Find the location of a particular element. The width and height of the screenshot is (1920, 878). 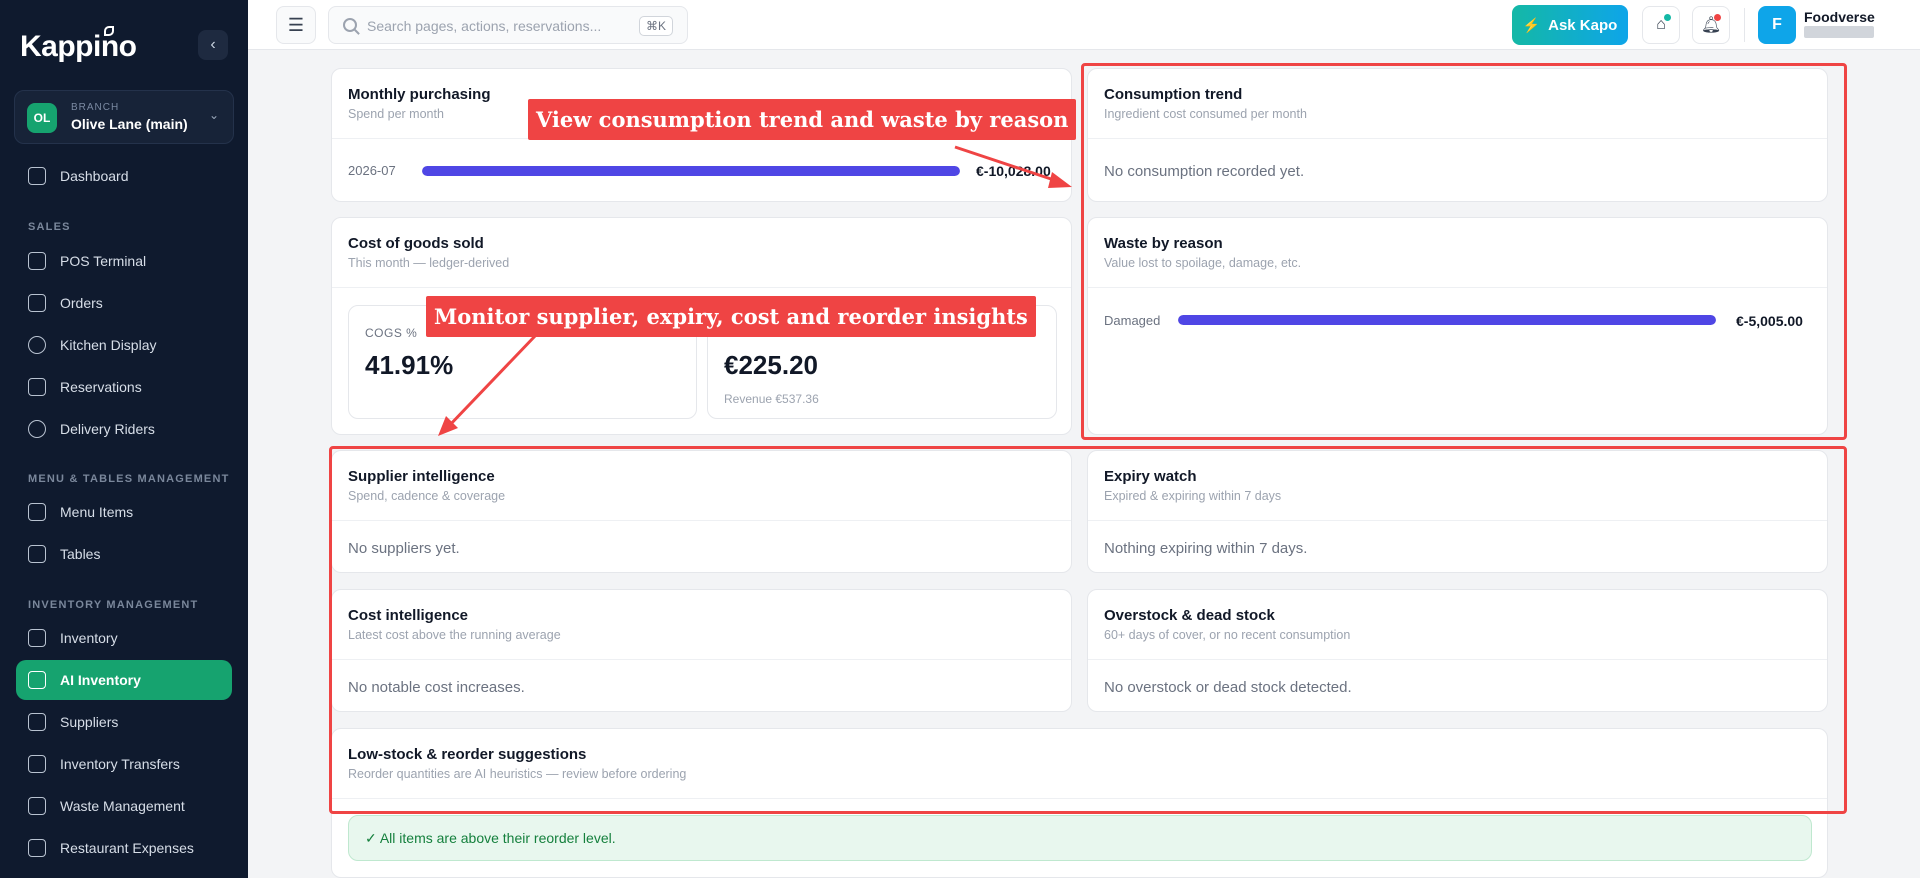

card-title: Monthly purchasing is located at coordinates (419, 94).